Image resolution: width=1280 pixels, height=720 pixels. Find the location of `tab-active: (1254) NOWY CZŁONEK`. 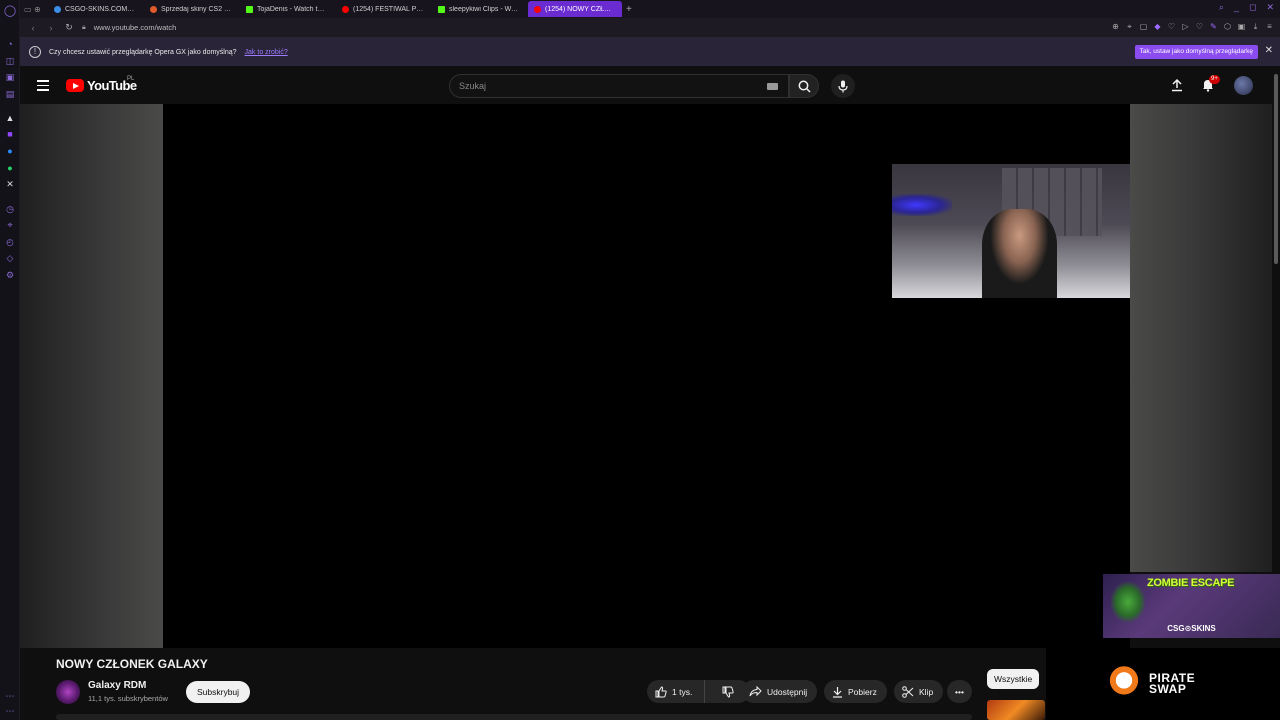

tab-active: (1254) NOWY CZŁONEK is located at coordinates (575, 9).